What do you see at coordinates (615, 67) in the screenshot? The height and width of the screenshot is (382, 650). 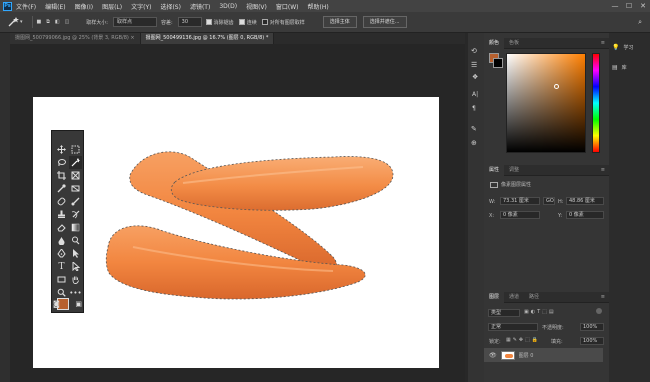 I see `library-icon: ▤` at bounding box center [615, 67].